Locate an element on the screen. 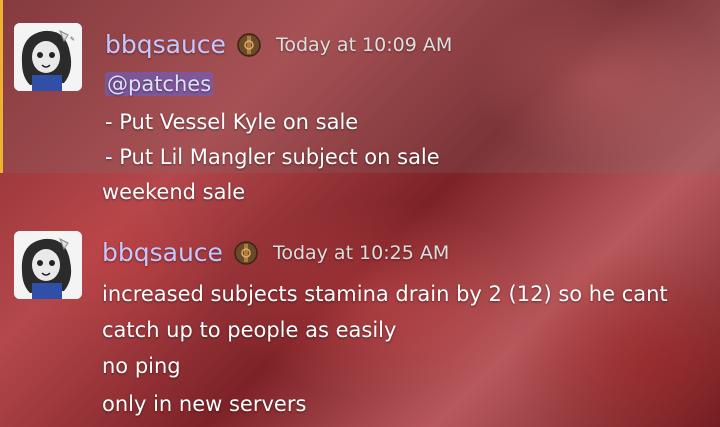  avatar-drawing-icon: ✎ is located at coordinates (48, 57).